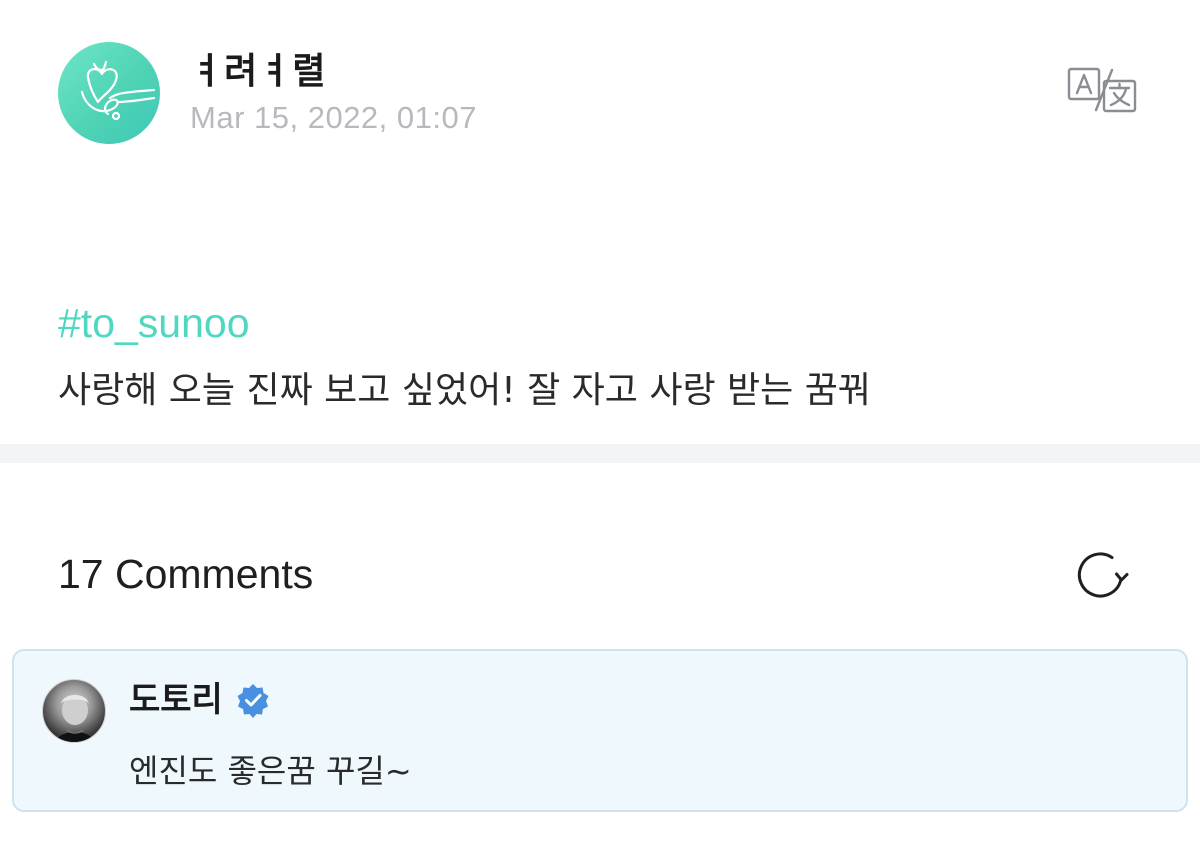  What do you see at coordinates (333, 117) in the screenshot?
I see `post-date: Mar 15, 2022, 01:07` at bounding box center [333, 117].